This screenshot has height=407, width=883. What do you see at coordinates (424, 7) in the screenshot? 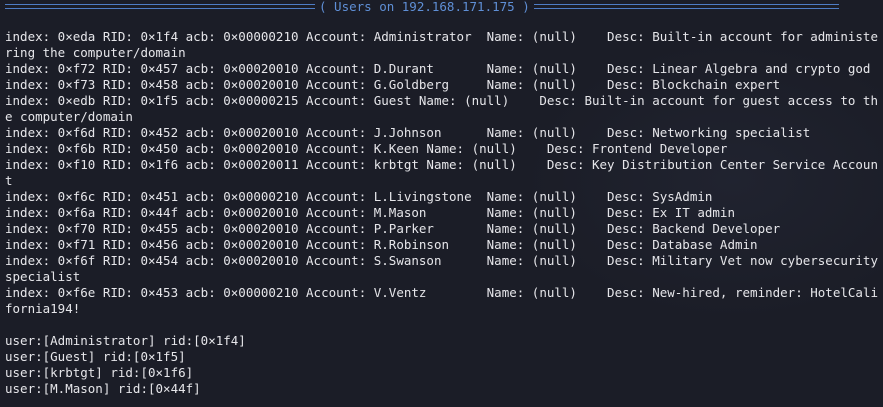
I see `banner-title: ( Users on 192.168.171.175 )` at bounding box center [424, 7].